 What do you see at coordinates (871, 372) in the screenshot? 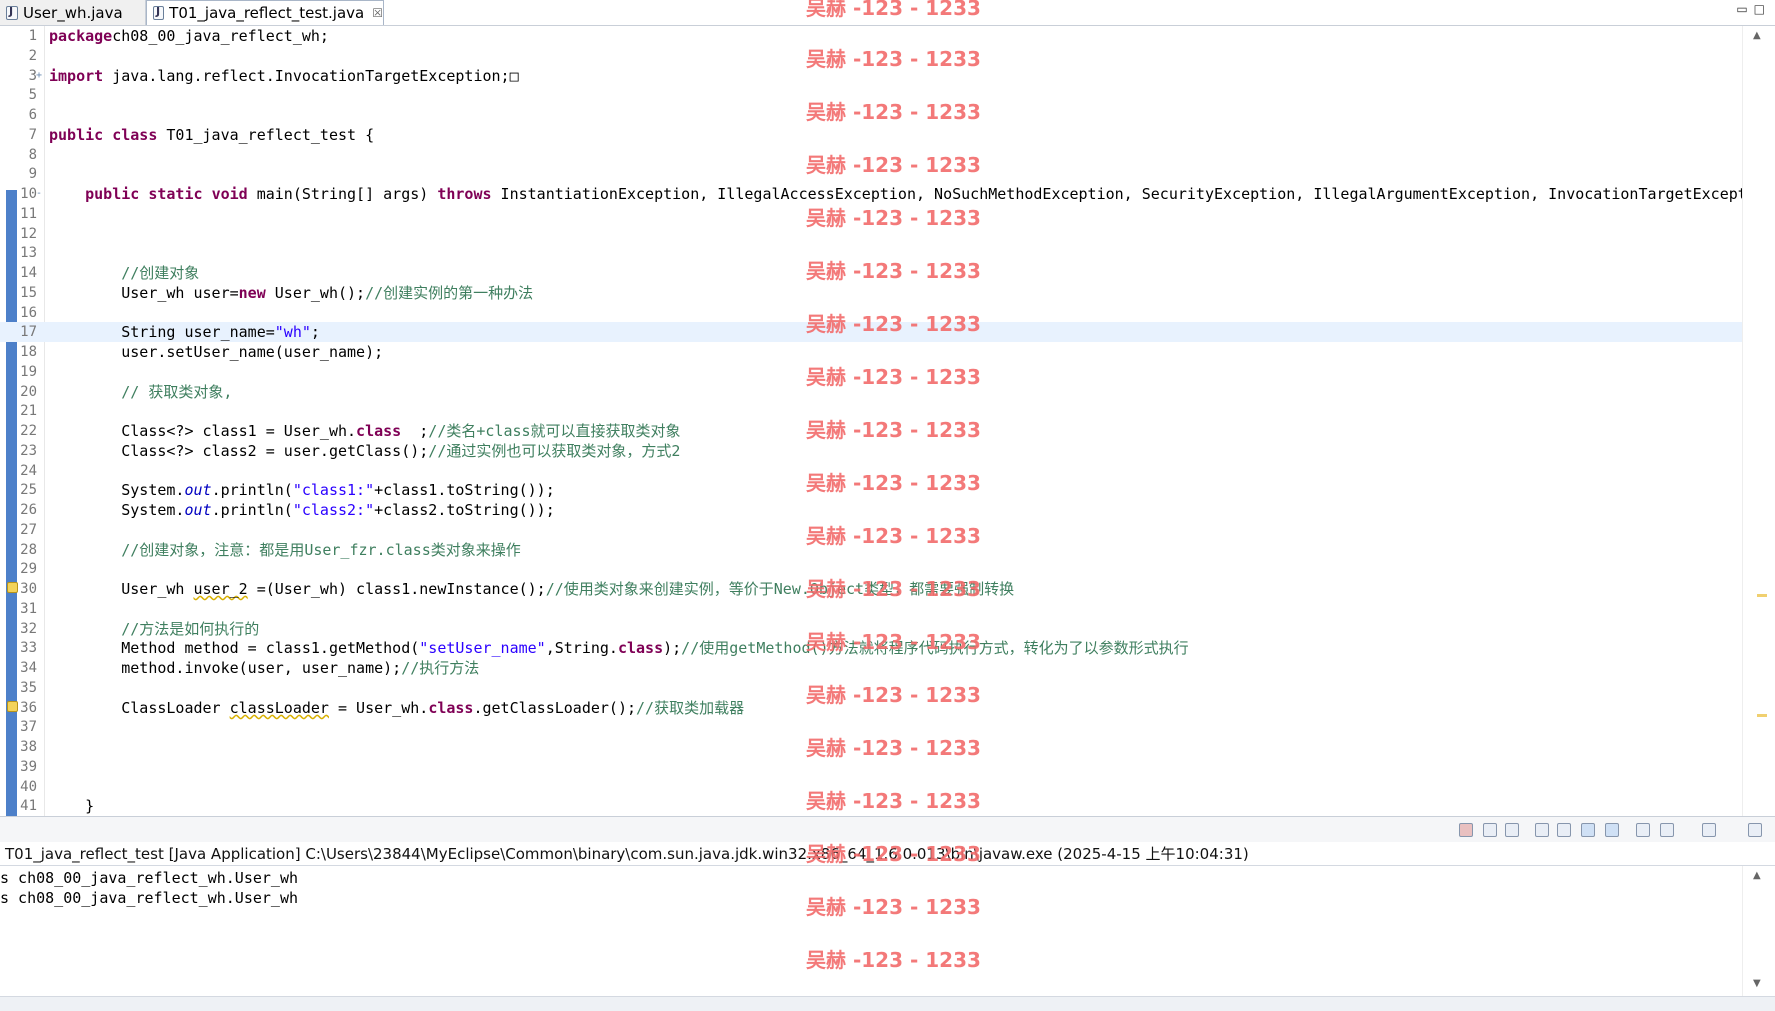
I see `code-line: 19` at bounding box center [871, 372].